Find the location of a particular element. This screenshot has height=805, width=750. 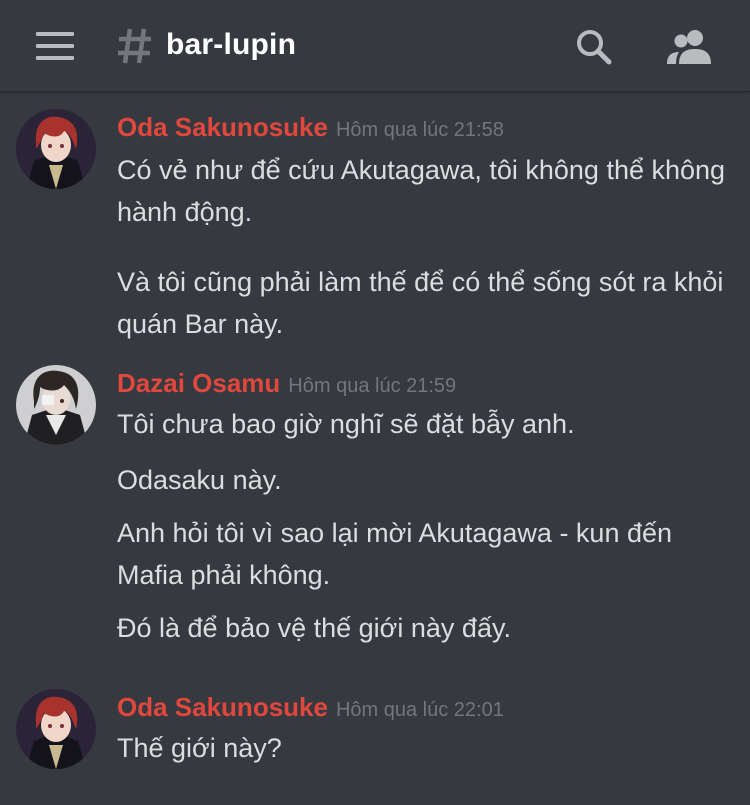

message-header: Oda Sakunosuke Hôm qua lúc 22:01 is located at coordinates (310, 707).